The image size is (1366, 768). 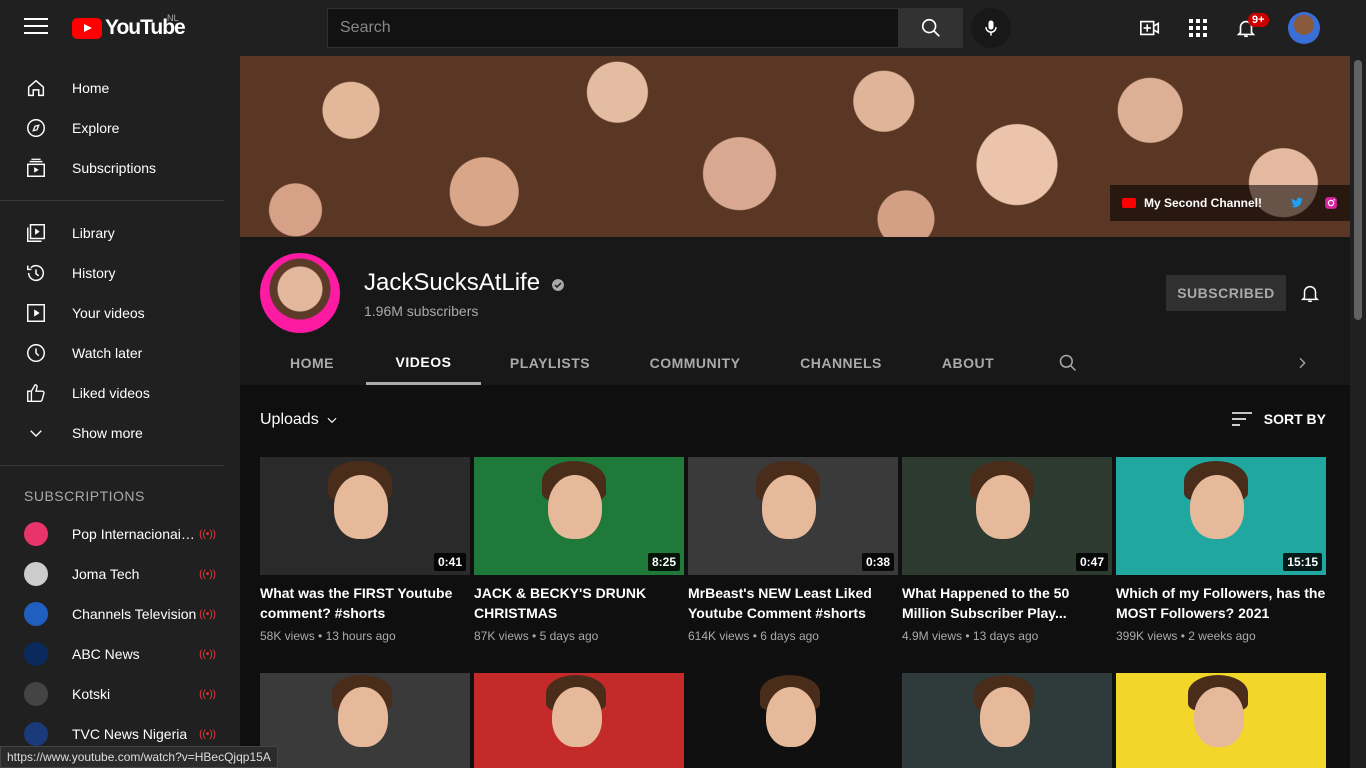 What do you see at coordinates (1150, 28) in the screenshot?
I see `create-video-button` at bounding box center [1150, 28].